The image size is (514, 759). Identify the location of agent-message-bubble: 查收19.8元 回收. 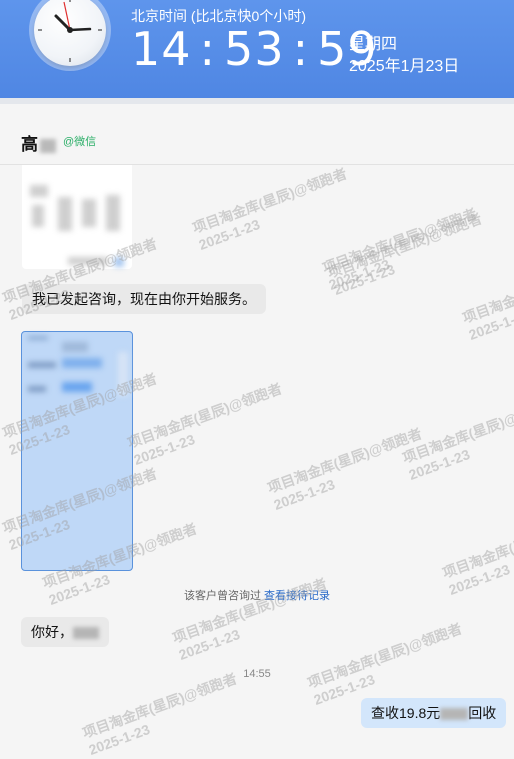
(434, 713).